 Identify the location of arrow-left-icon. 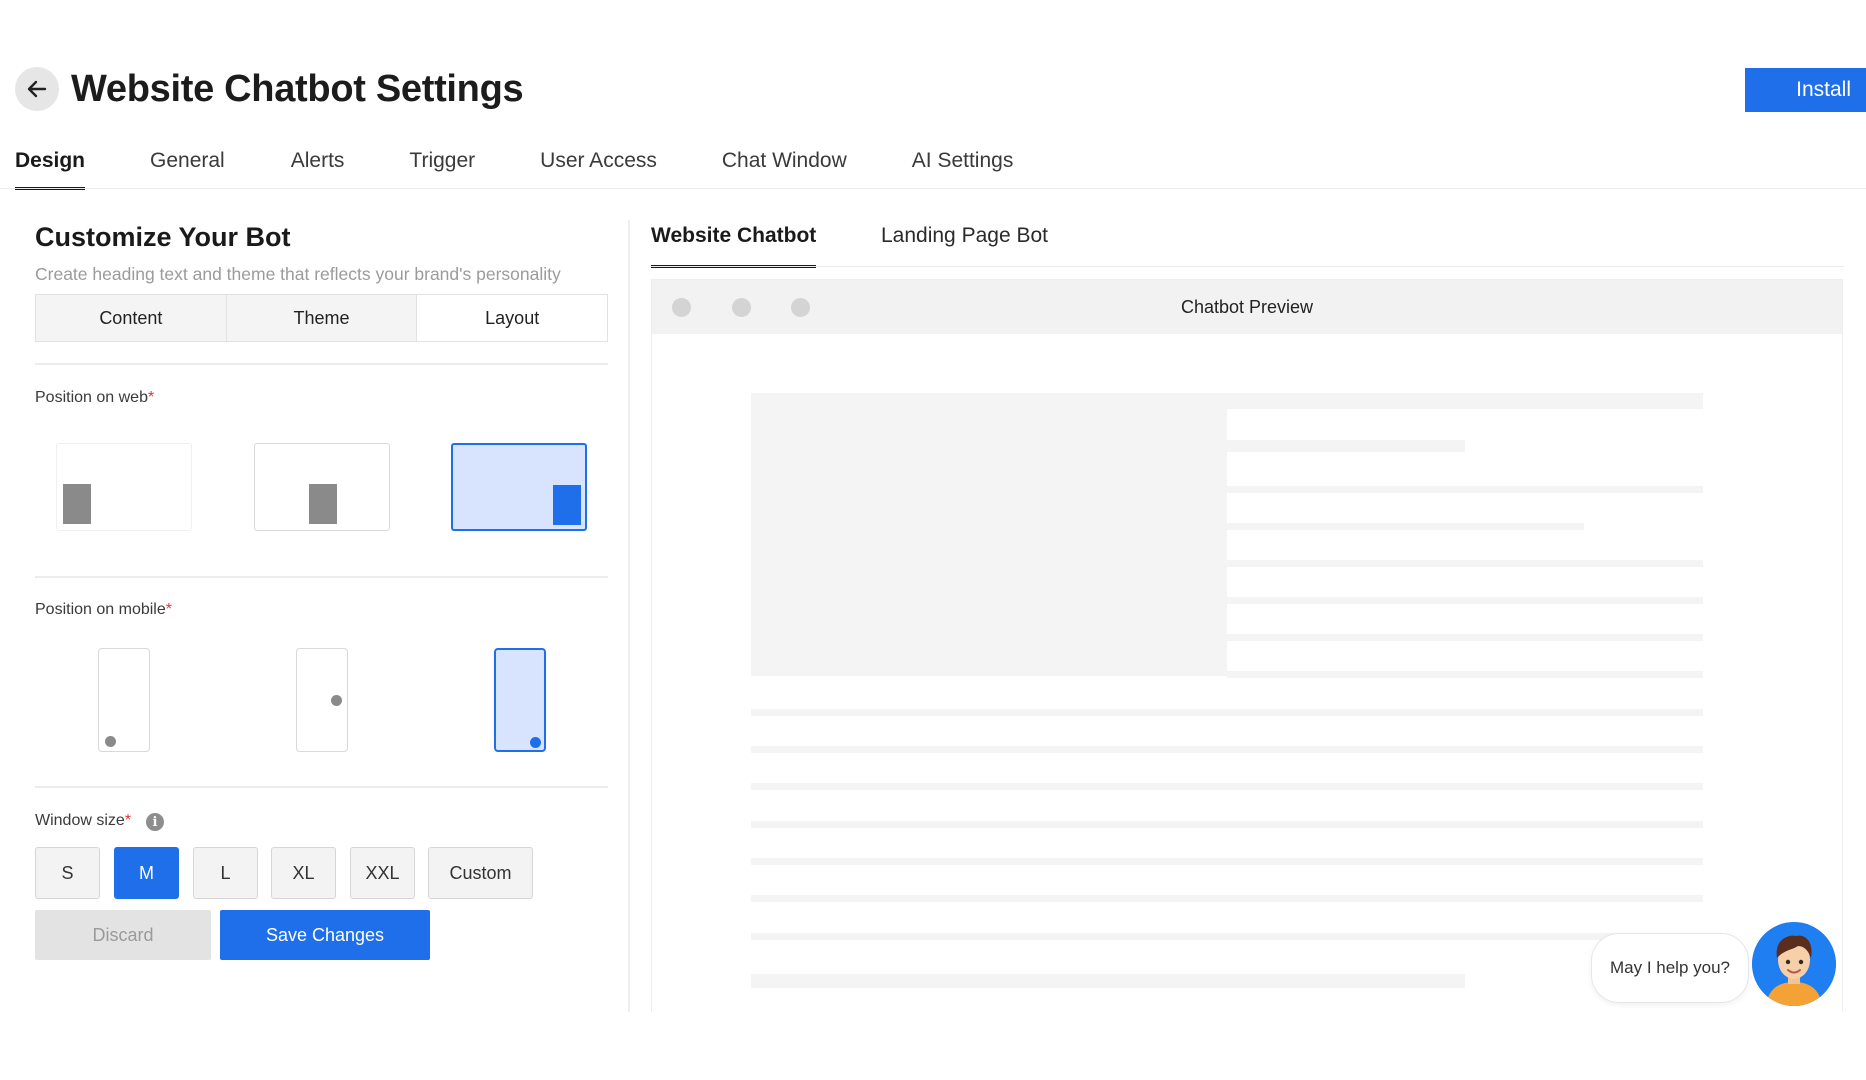
(37, 89).